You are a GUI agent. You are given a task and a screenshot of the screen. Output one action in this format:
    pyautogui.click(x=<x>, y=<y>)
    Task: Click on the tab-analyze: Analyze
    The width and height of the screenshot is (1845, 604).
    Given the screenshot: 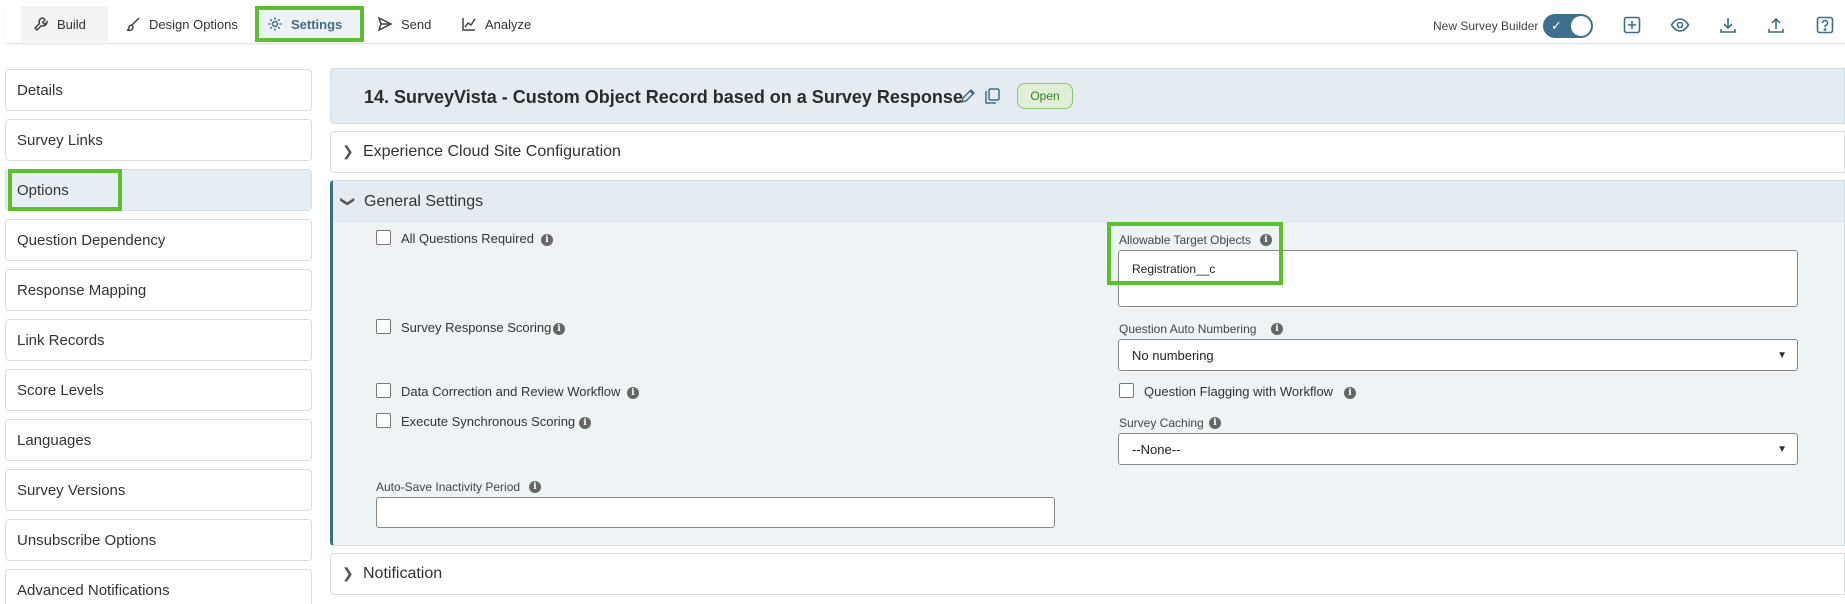 What is the action you would take?
    pyautogui.click(x=499, y=24)
    